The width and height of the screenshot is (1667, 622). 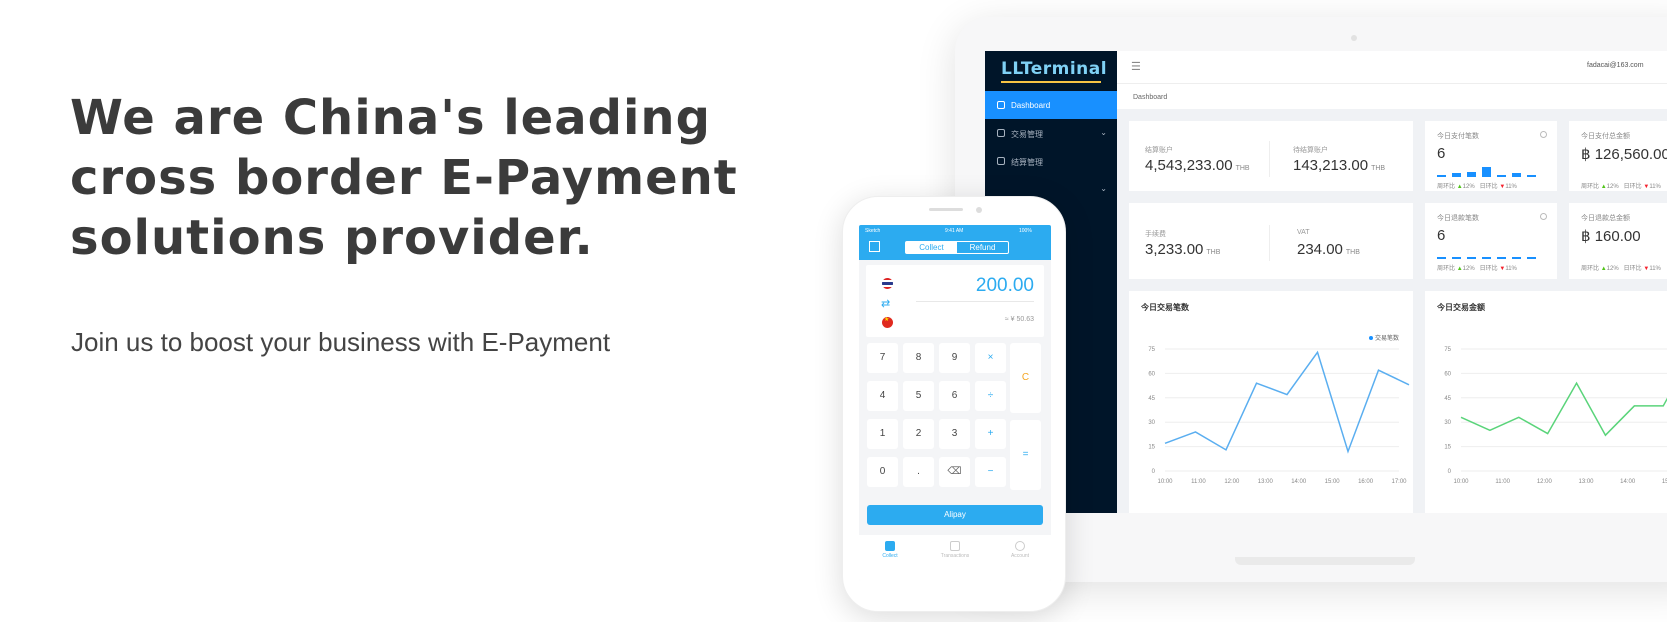 I want to click on stat-label: 结算账户, so click(x=1159, y=150).